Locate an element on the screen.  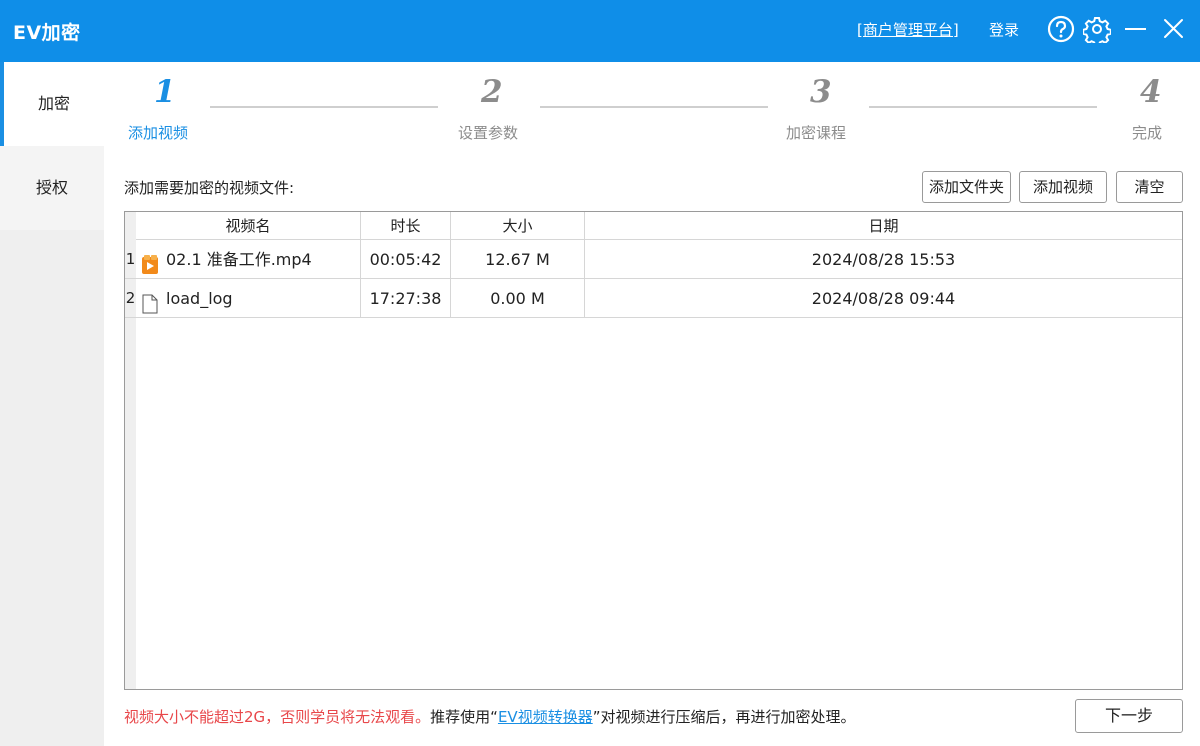
cell-duration: 00:05:42 is located at coordinates (406, 259).